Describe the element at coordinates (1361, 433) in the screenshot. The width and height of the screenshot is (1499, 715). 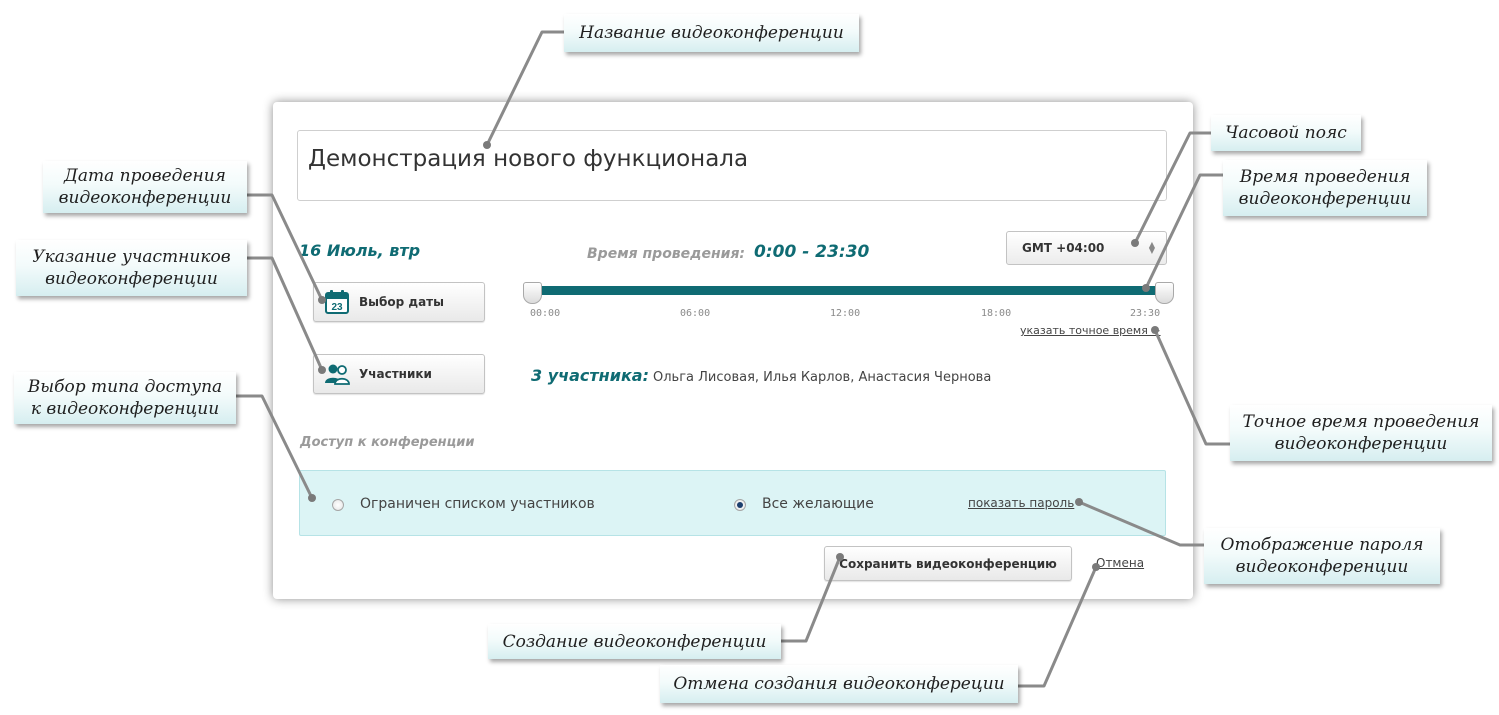
I see `callout-exact-time: Точное время проведения видеоконференции` at that location.